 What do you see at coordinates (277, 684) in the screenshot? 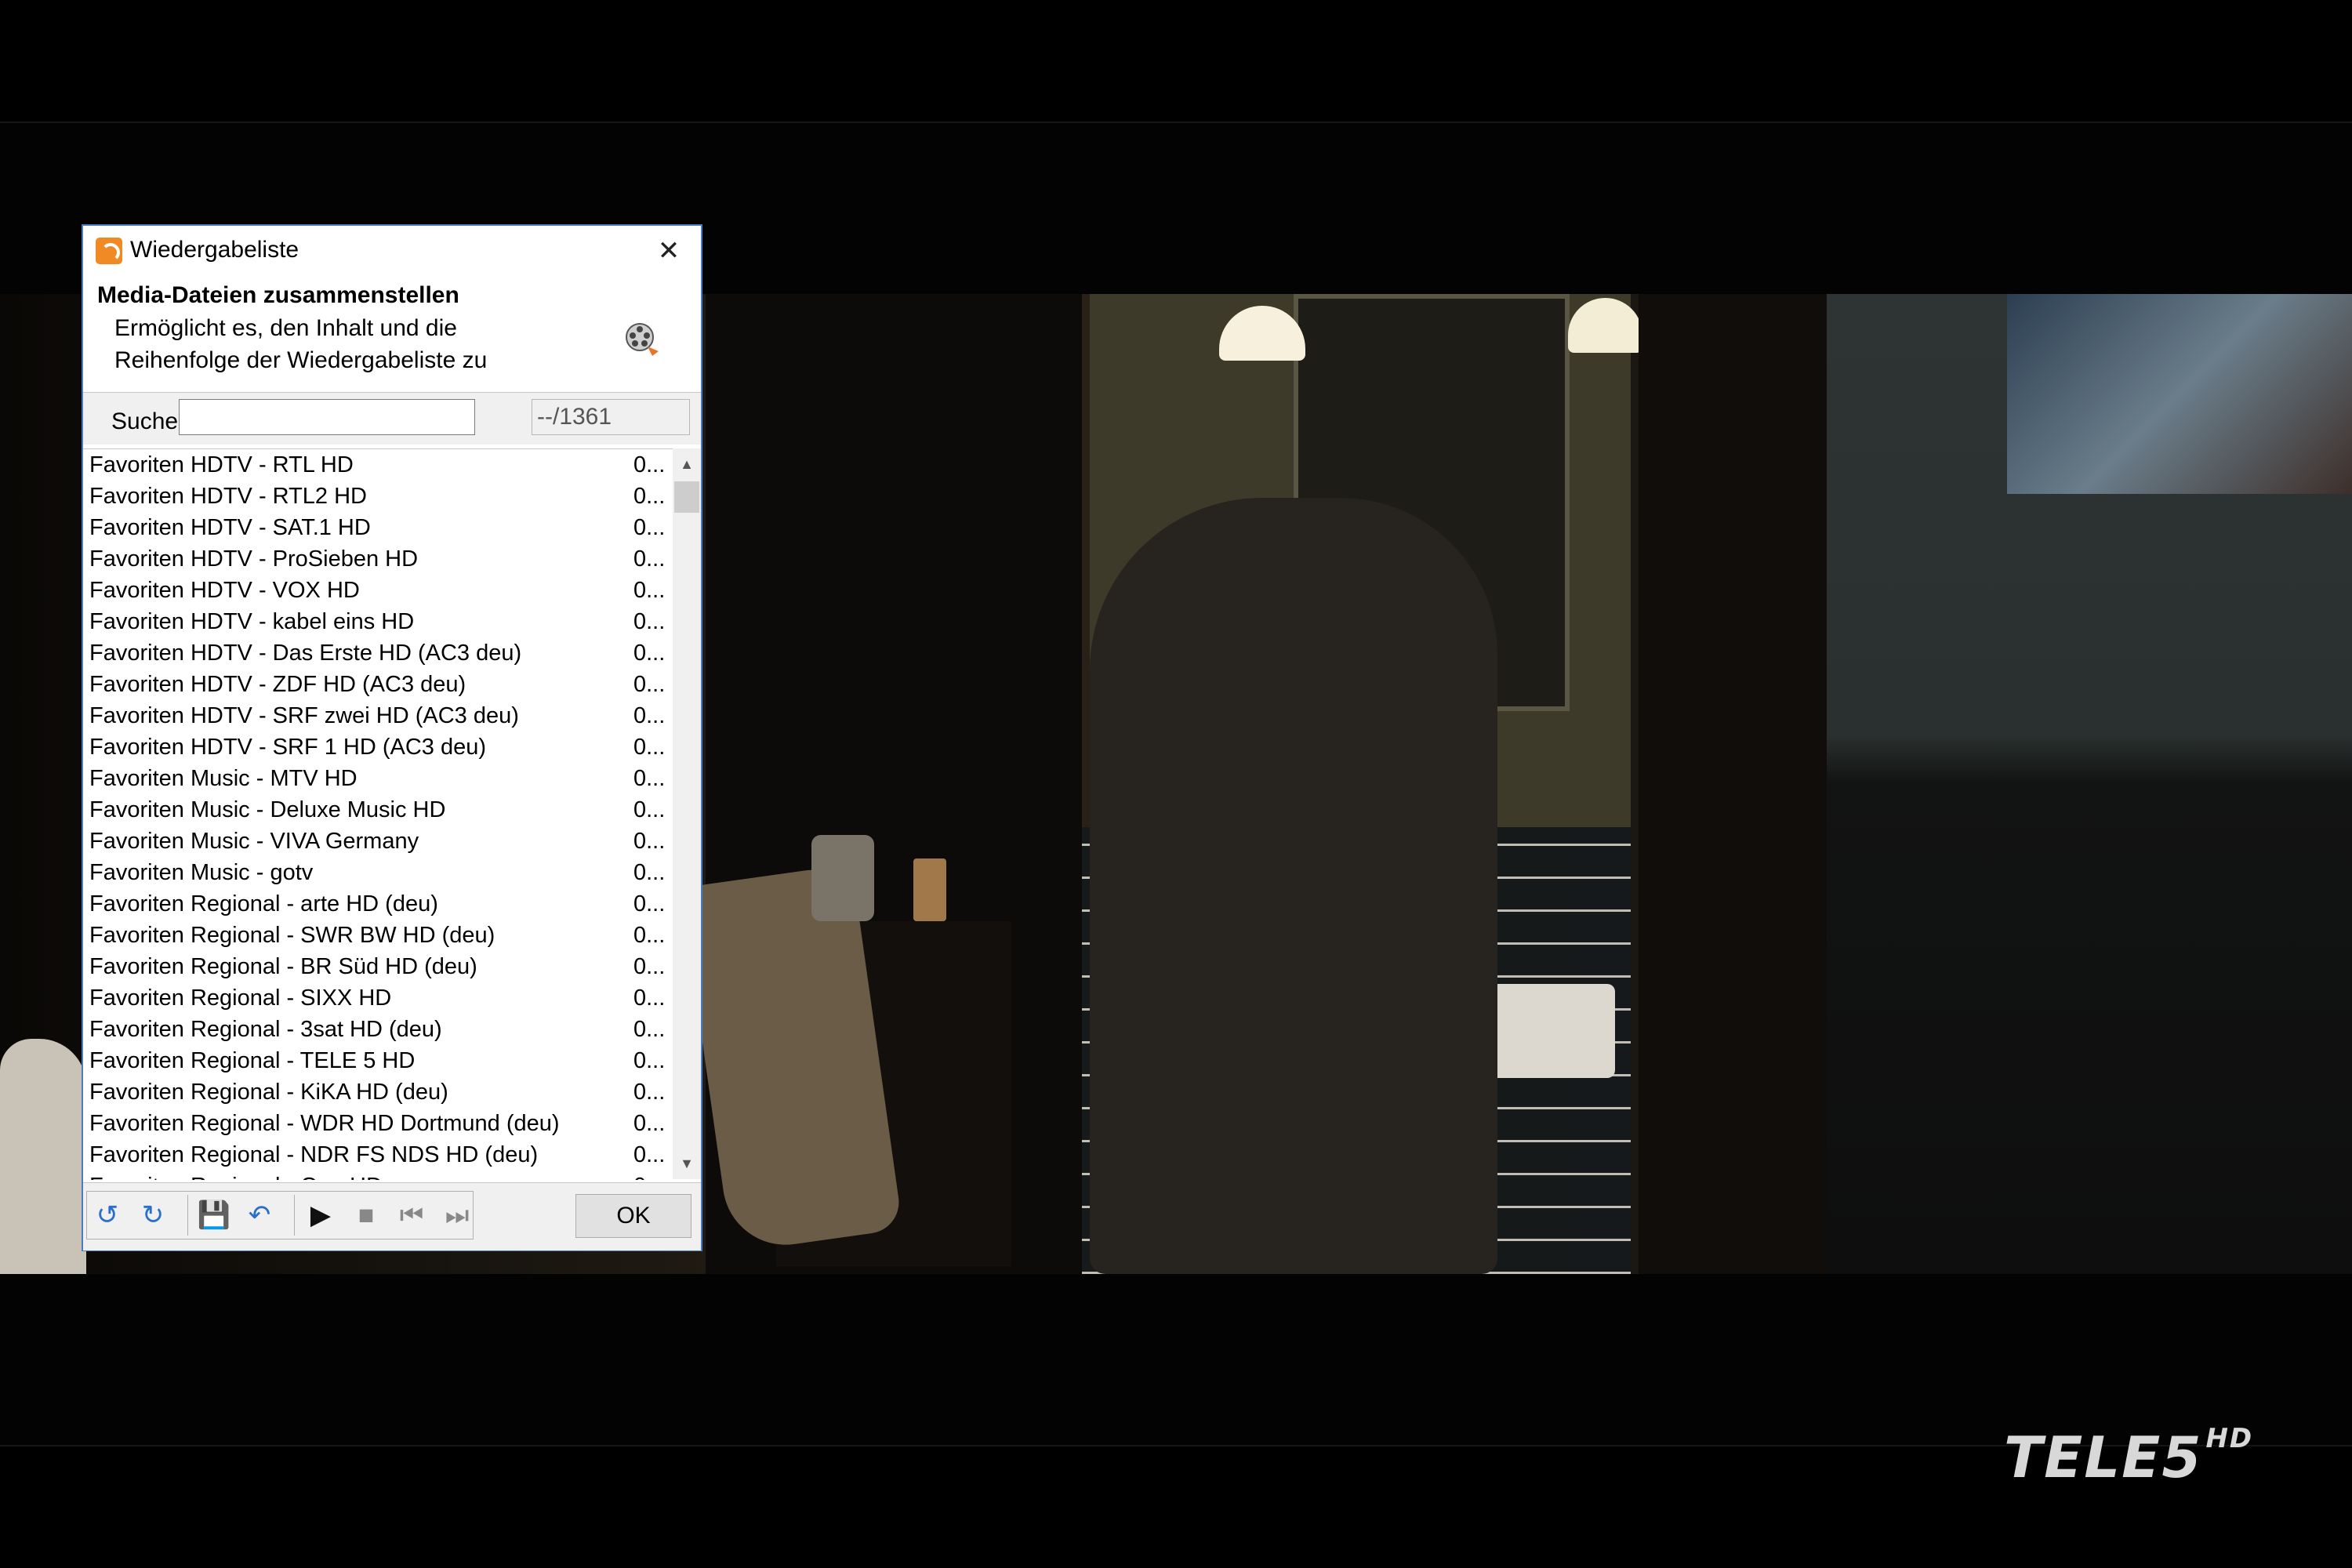
I see `list-item-name: Favoriten HDTV - ZDF HD (AC3 deu)` at bounding box center [277, 684].